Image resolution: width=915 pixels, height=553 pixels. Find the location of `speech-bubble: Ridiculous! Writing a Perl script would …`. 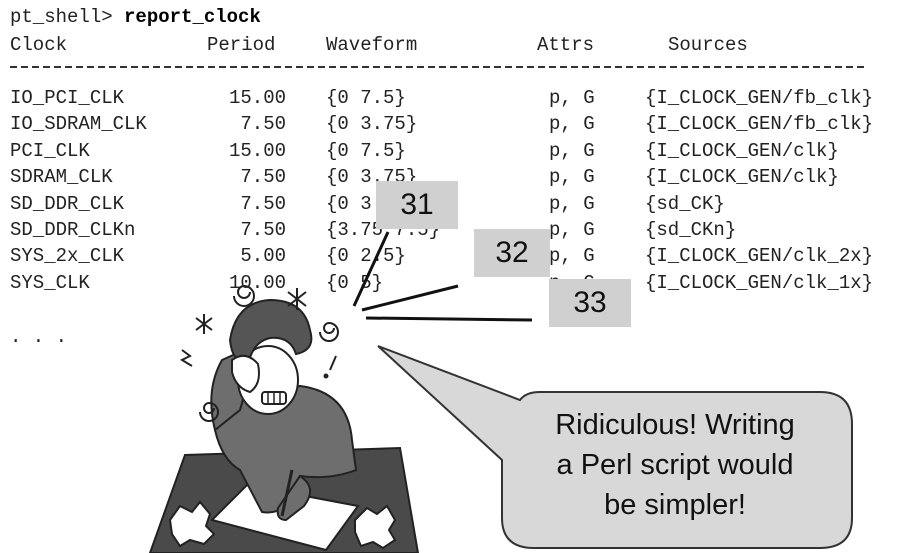

speech-bubble: Ridiculous! Writing a Perl script would … is located at coordinates (675, 465).